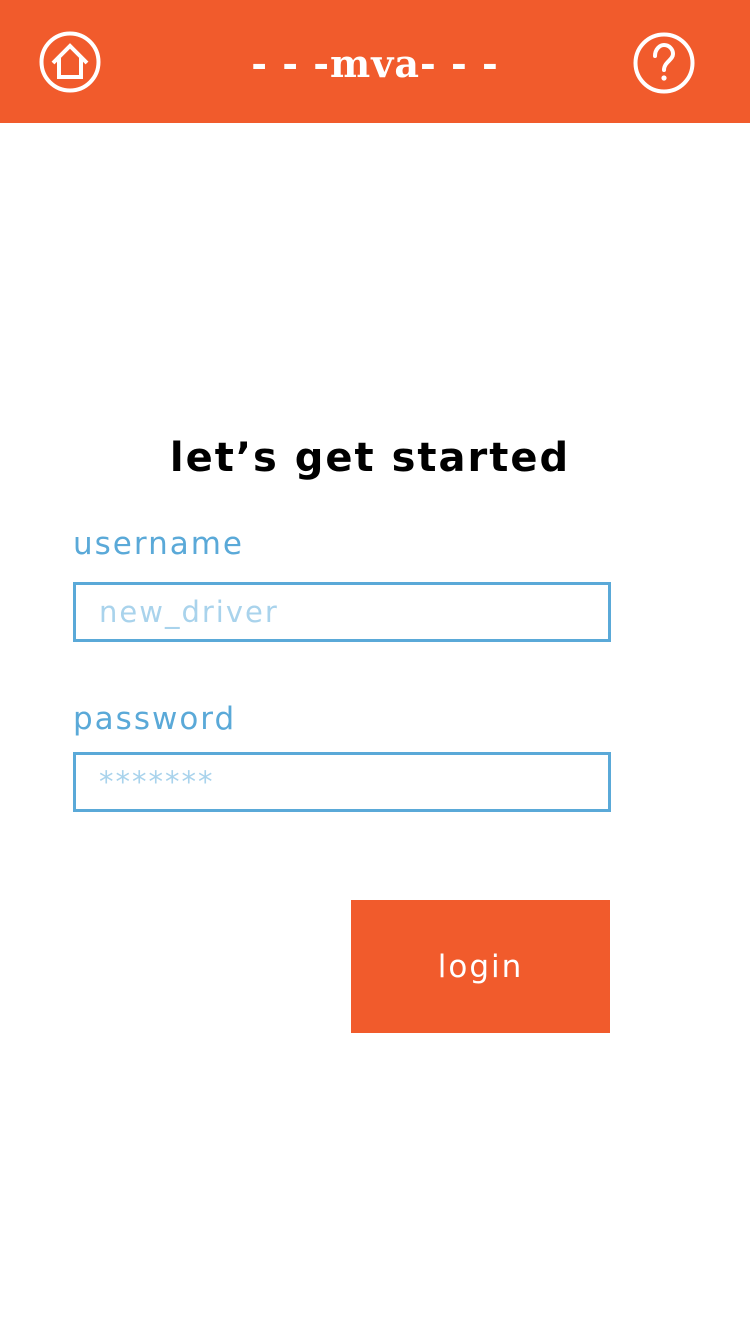  I want to click on username-field-box, so click(342, 612).